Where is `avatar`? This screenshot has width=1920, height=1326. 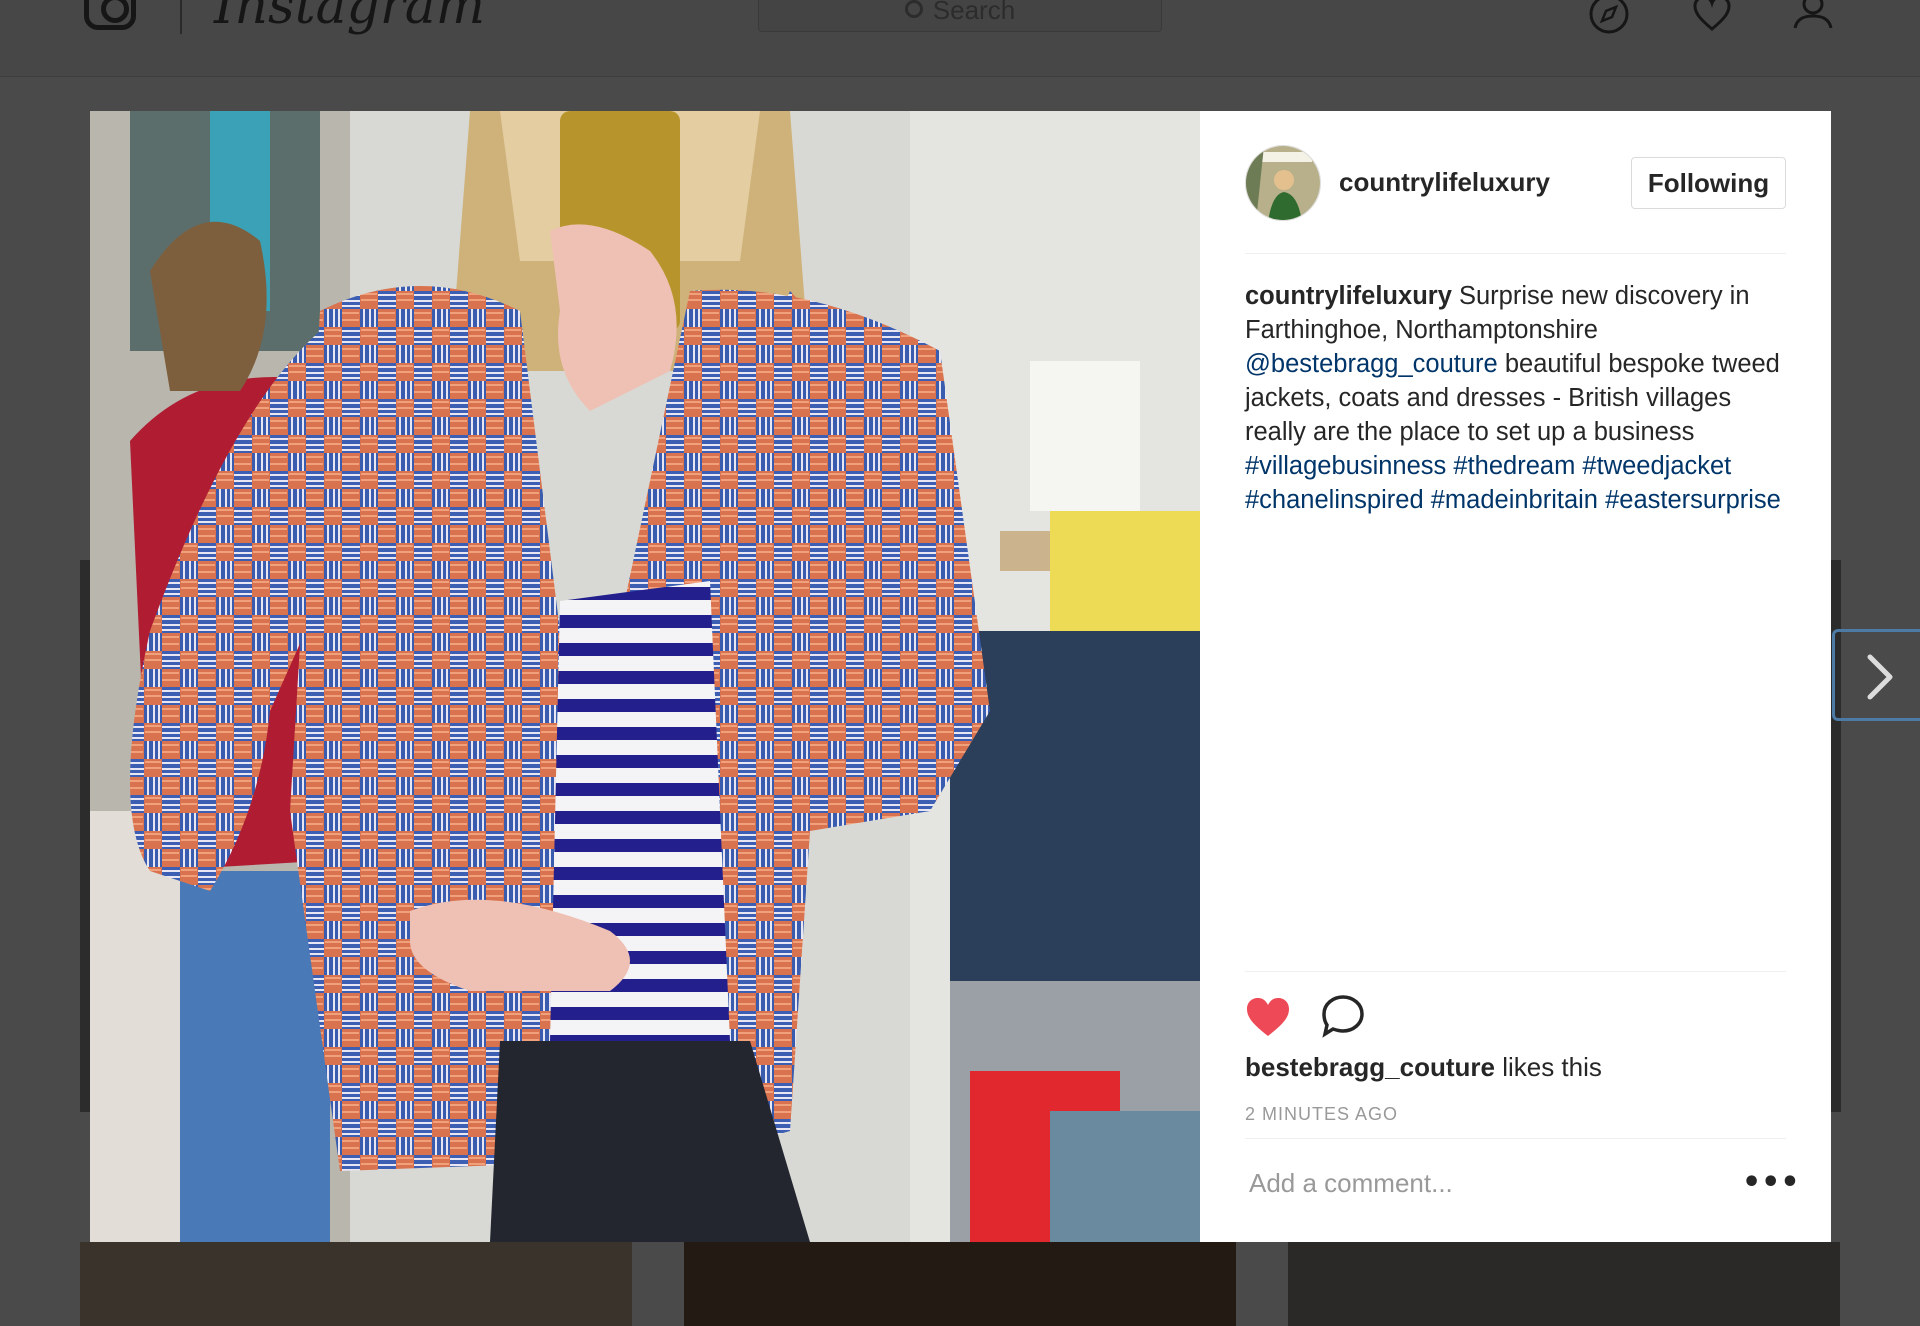
avatar is located at coordinates (1283, 183).